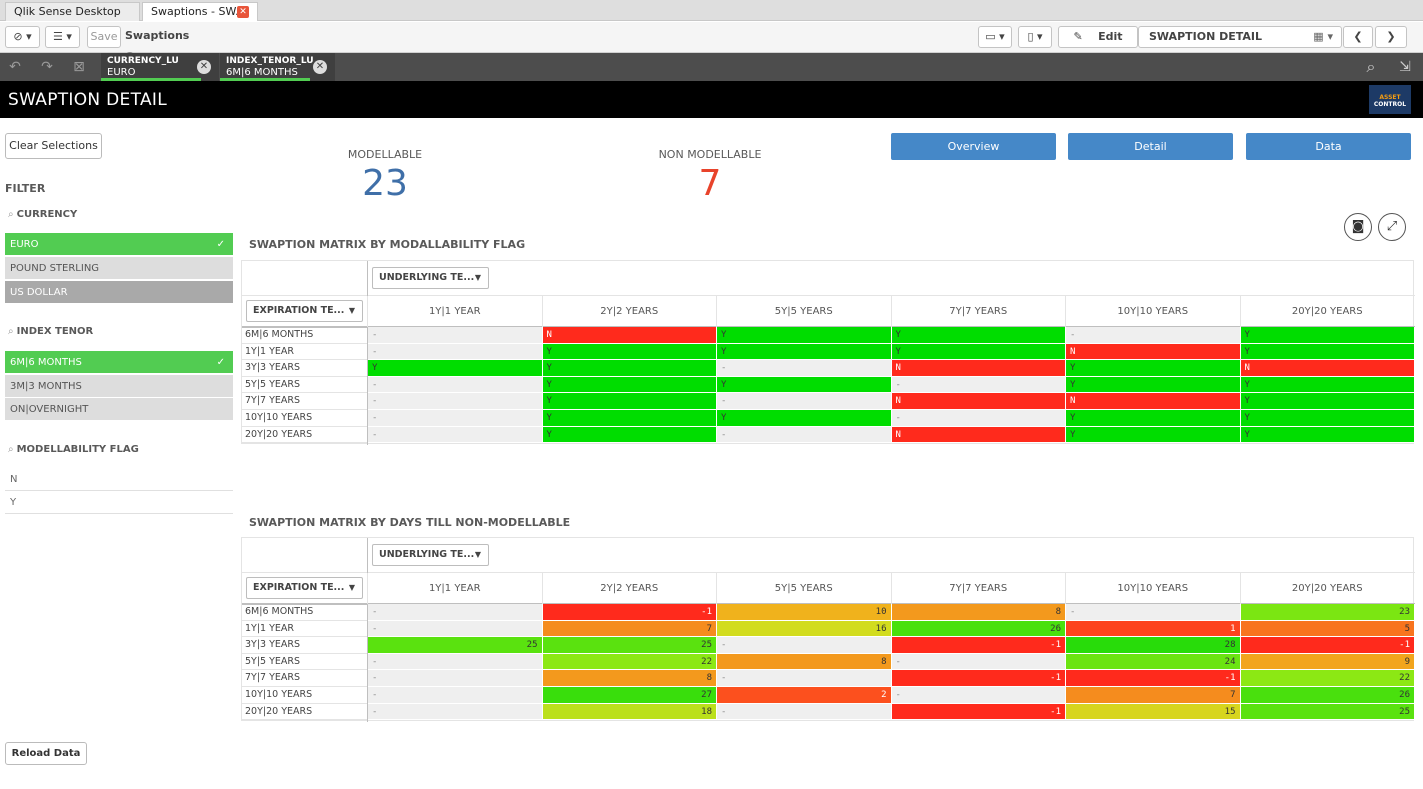 This screenshot has width=1423, height=789. What do you see at coordinates (973, 146) in the screenshot?
I see `overview-button: Overview` at bounding box center [973, 146].